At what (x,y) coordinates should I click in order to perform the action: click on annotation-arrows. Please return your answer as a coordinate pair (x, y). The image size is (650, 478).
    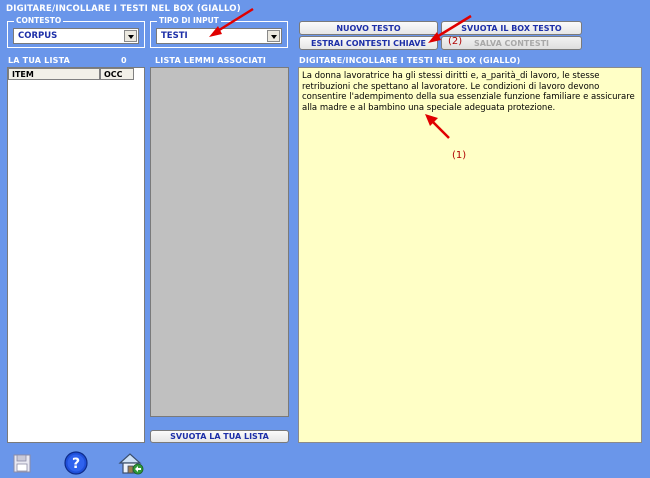
    Looking at the image, I should click on (340, 73).